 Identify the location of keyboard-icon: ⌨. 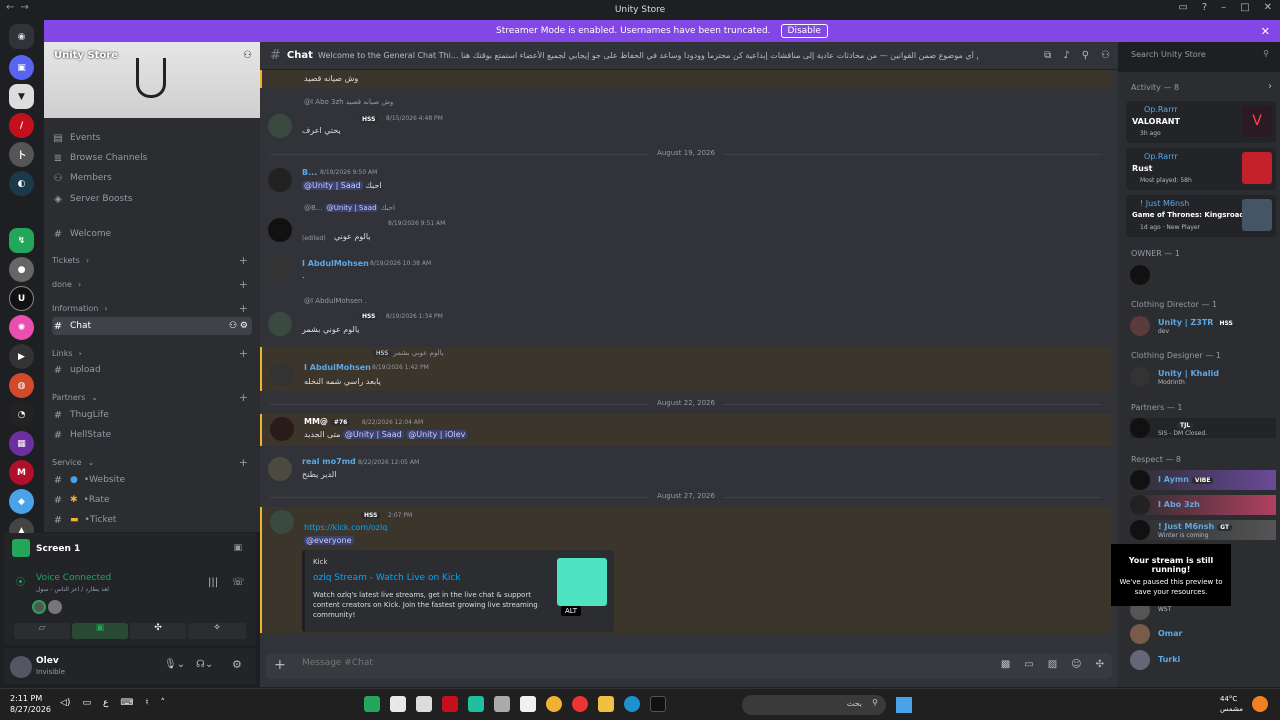
(126, 703).